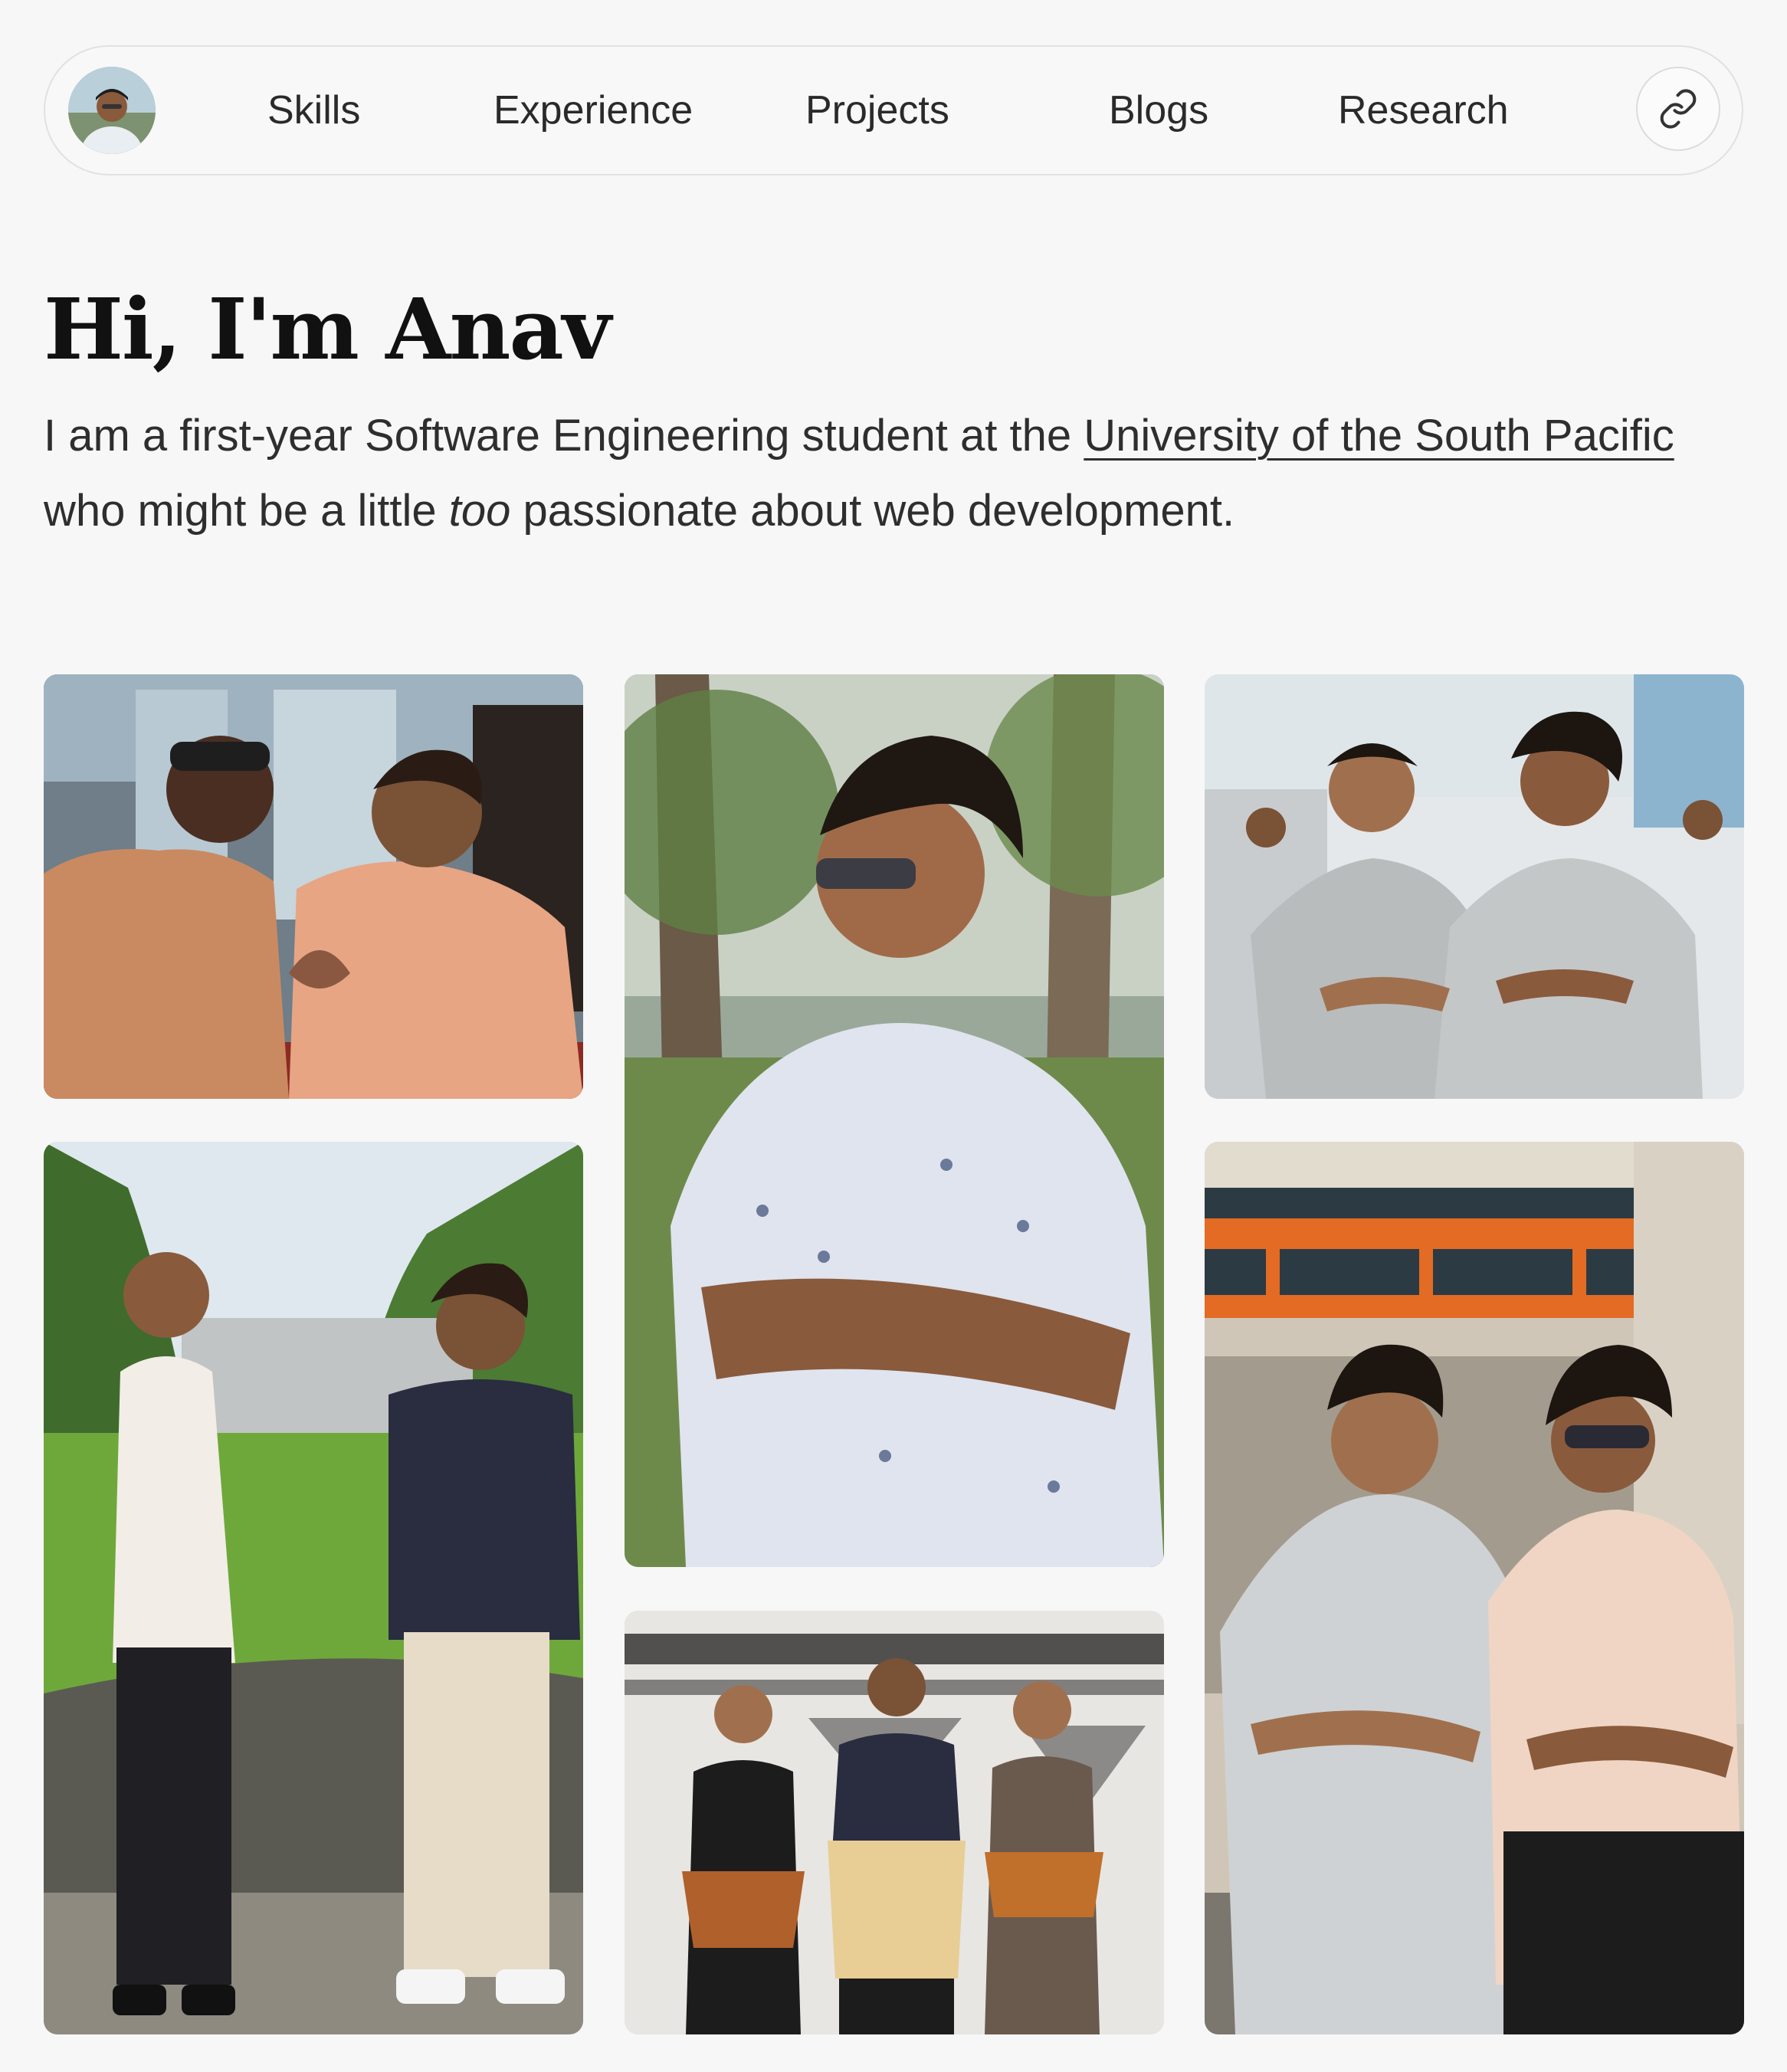  I want to click on photo-usp-polo-shirts, so click(1474, 887).